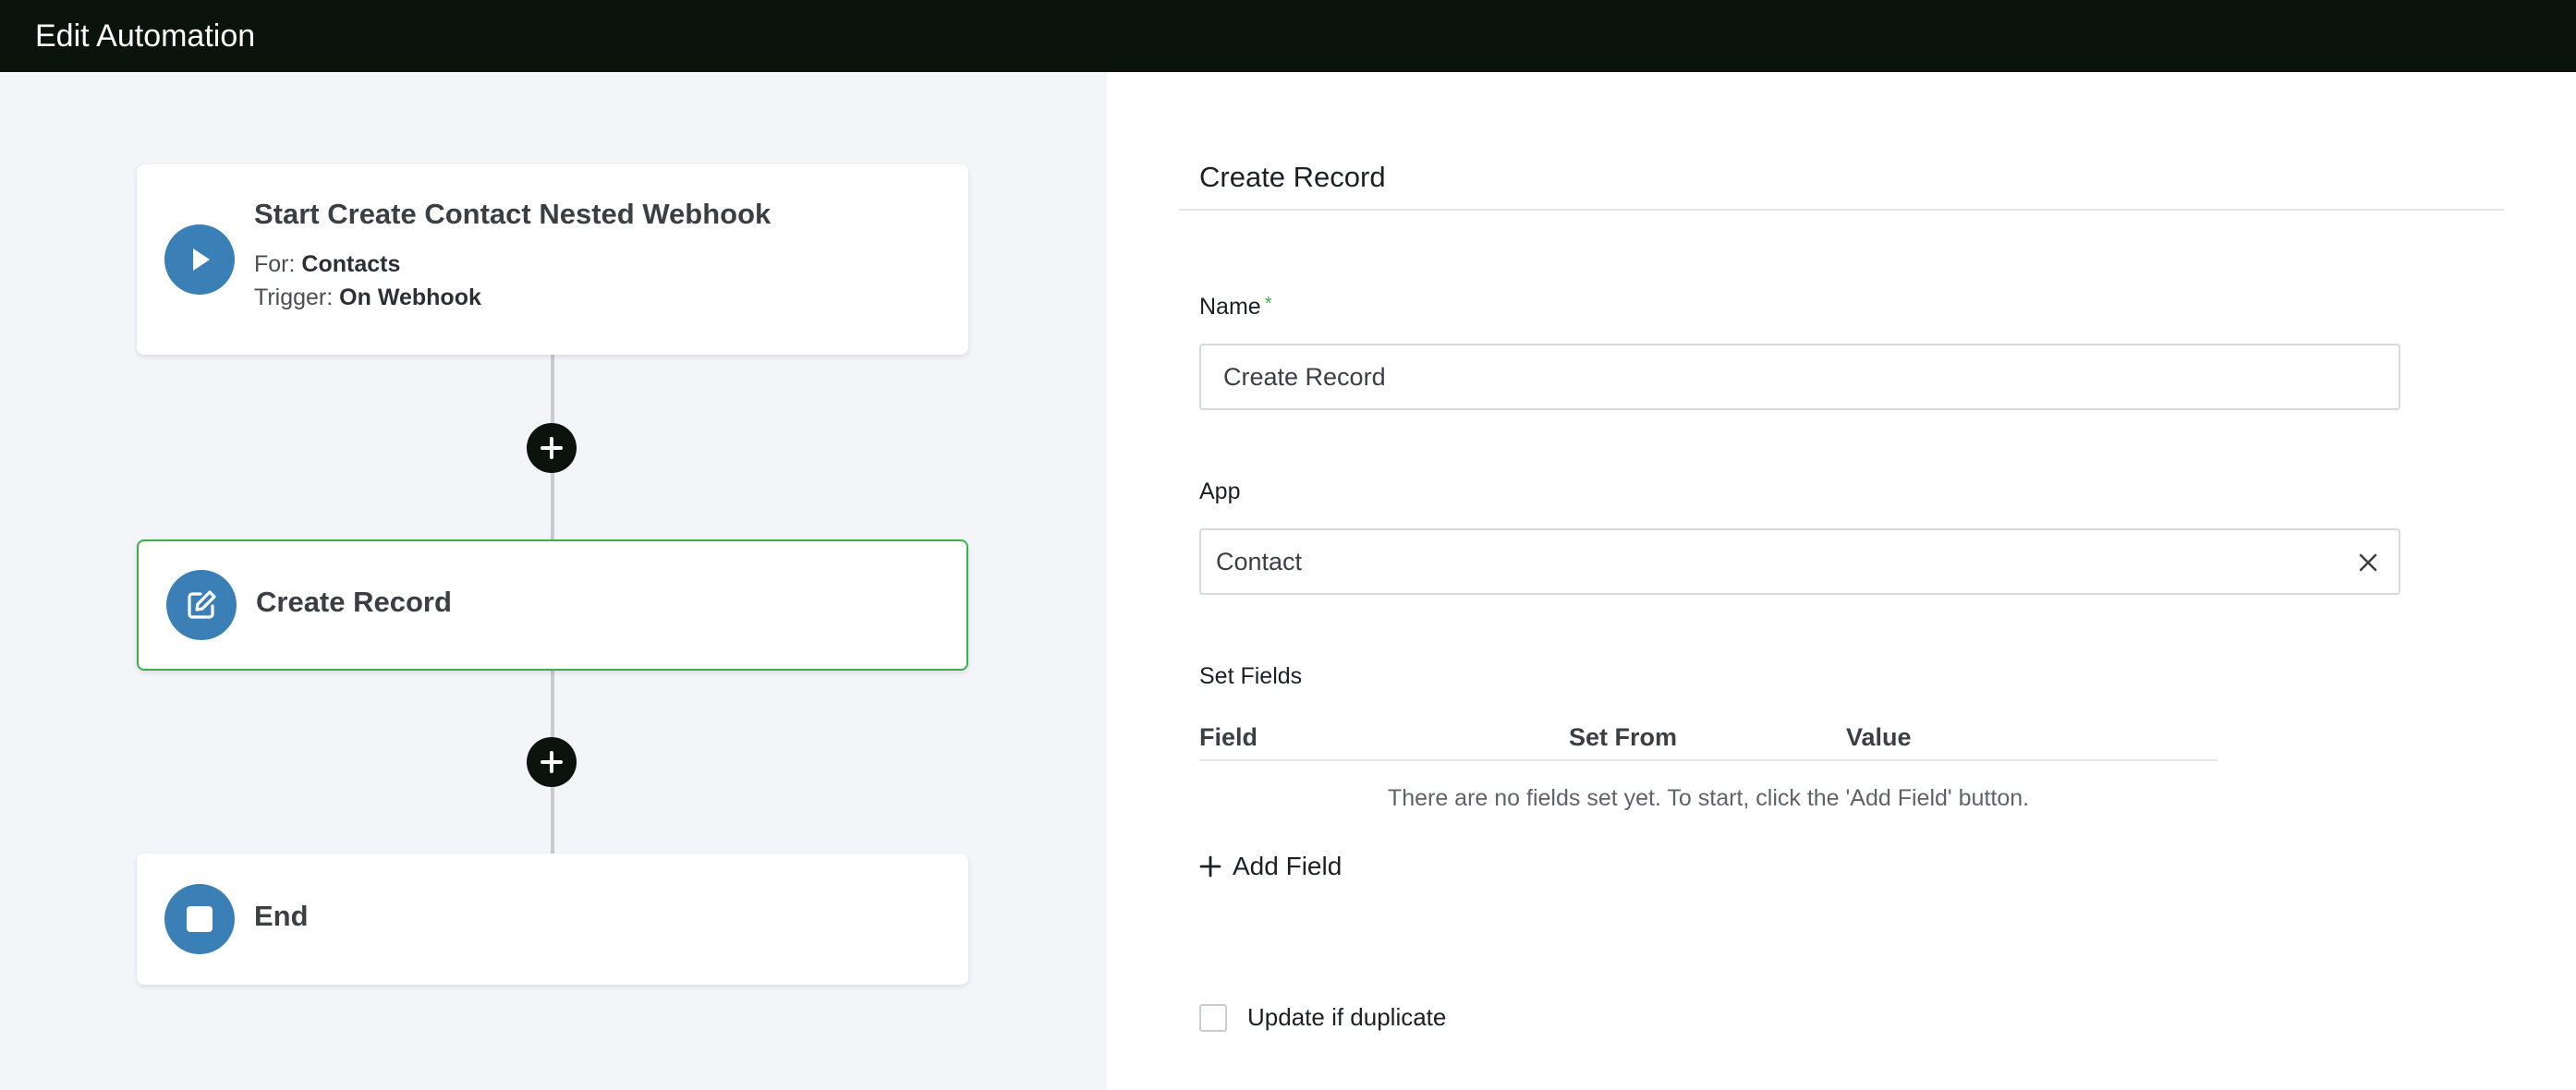 Image resolution: width=2576 pixels, height=1090 pixels. What do you see at coordinates (275, 264) in the screenshot?
I see `for-label: For:` at bounding box center [275, 264].